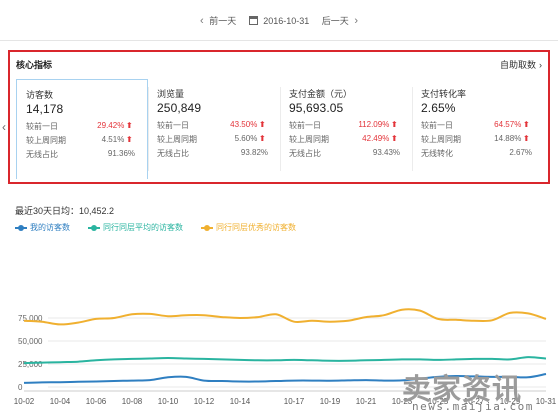  I want to click on metric-label: 支付金额（元）, so click(321, 94).